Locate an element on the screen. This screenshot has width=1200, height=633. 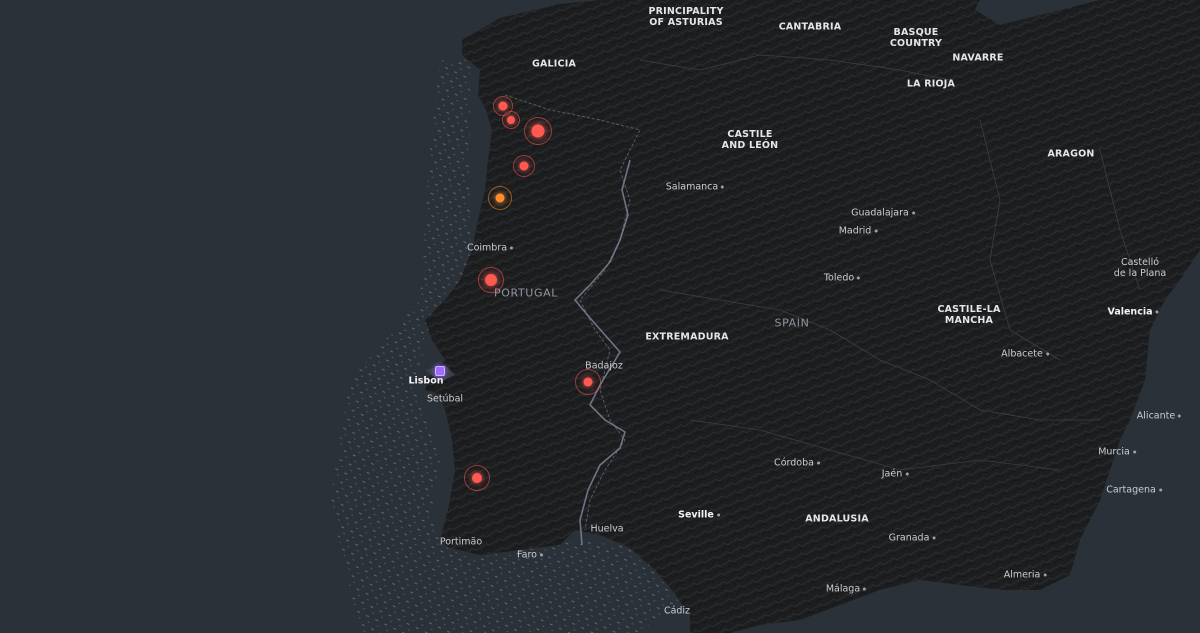
city-guadalajara: Guadalajara is located at coordinates (883, 213).